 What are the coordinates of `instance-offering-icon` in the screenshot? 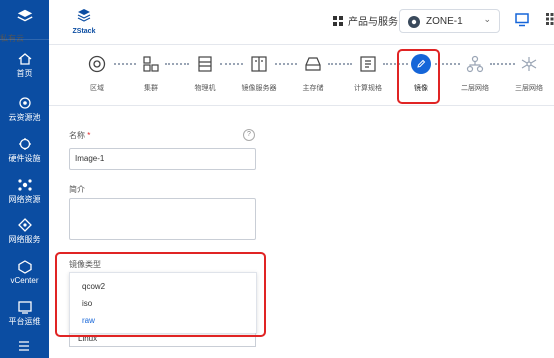 It's located at (368, 64).